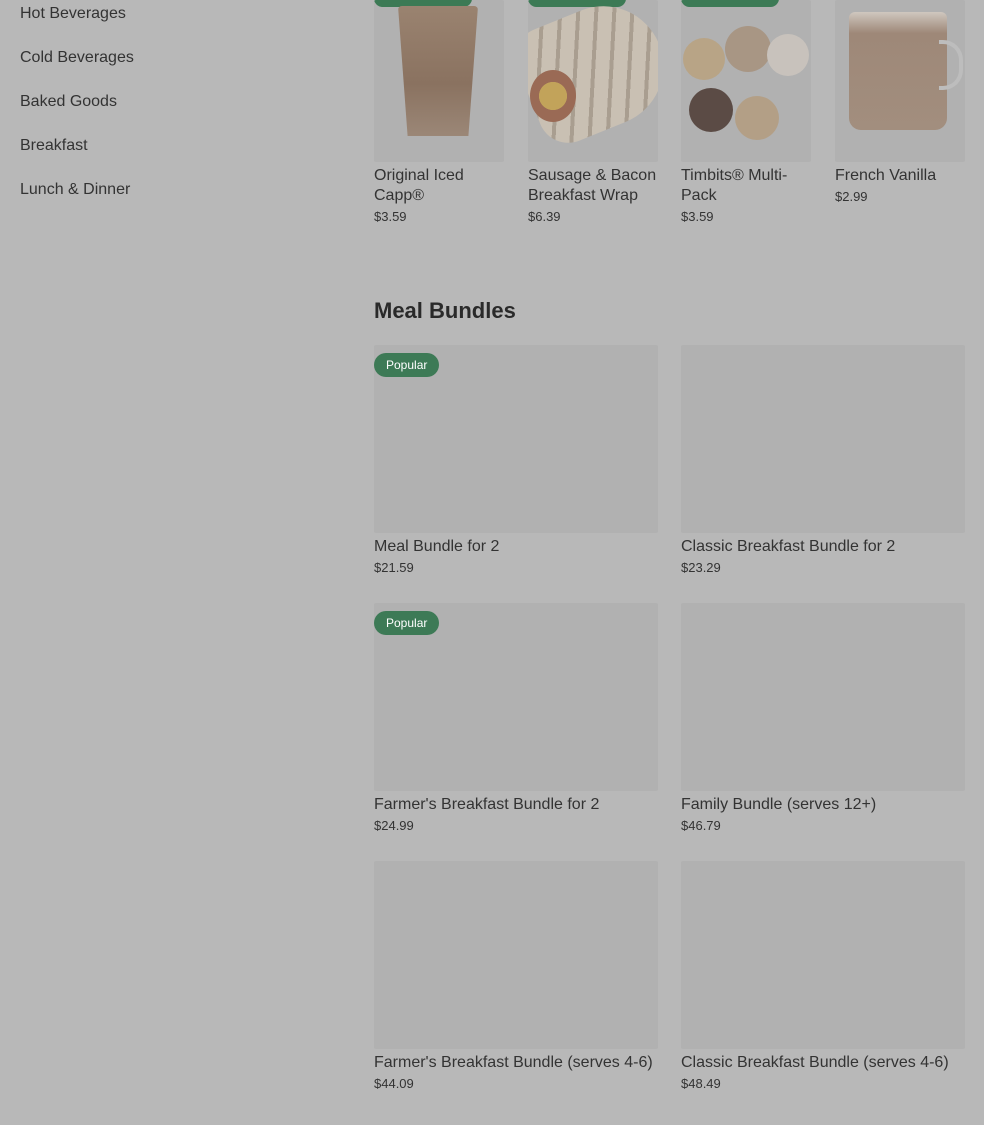  I want to click on bundle-name: Farmer's Breakfast Bundle for 2, so click(516, 805).